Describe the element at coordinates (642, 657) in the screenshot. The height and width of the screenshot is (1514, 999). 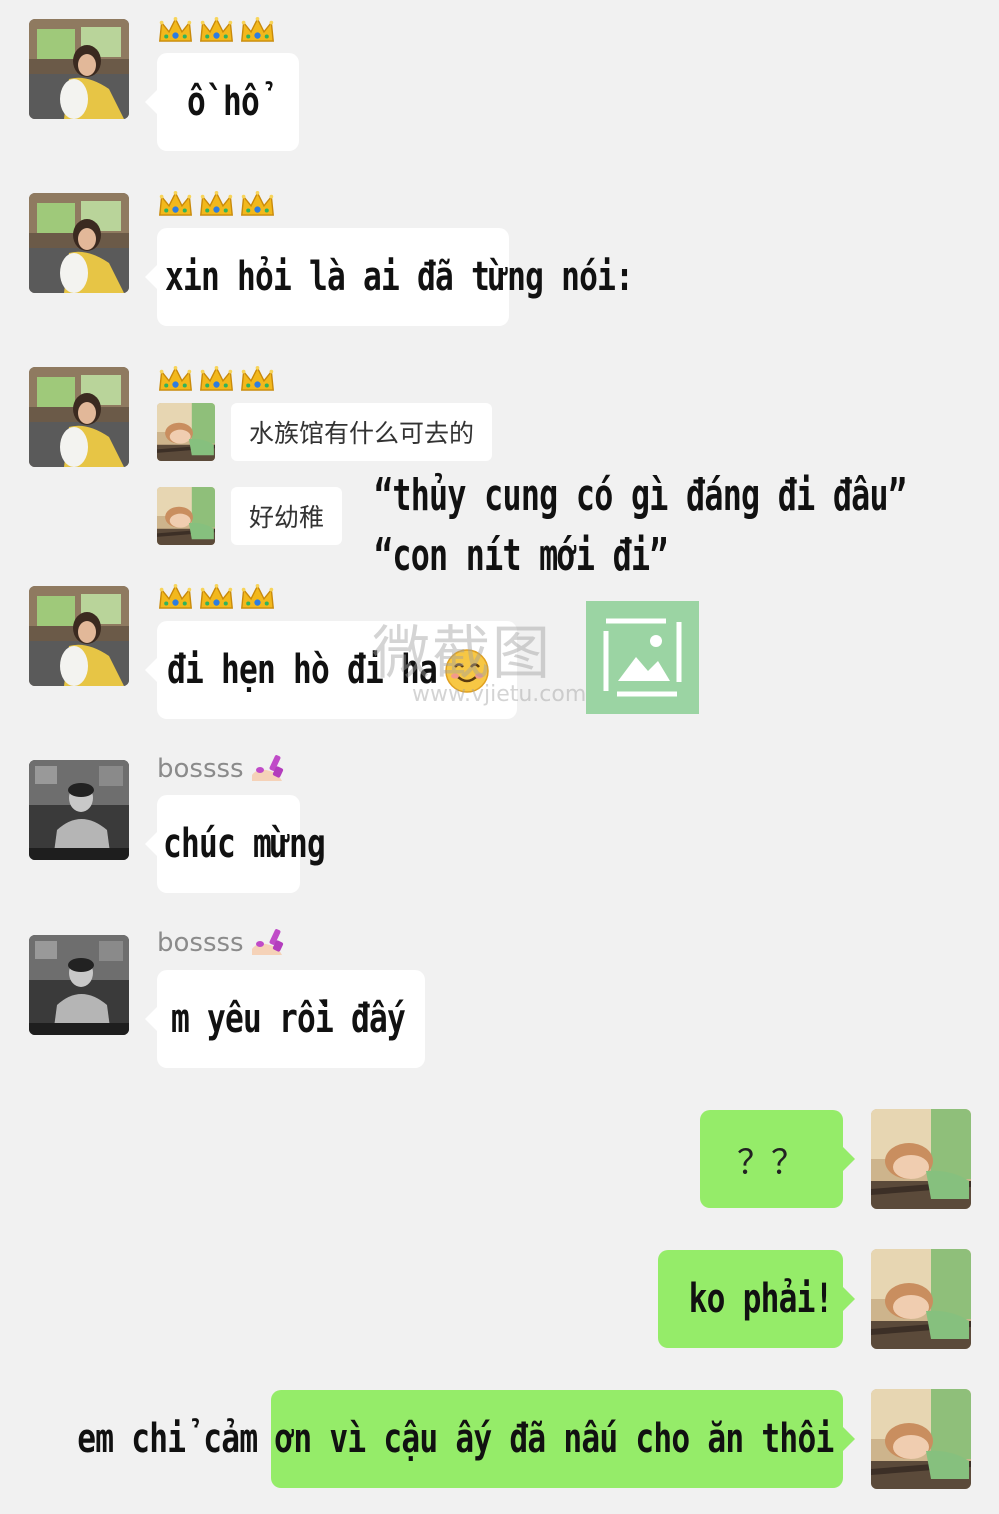
I see `image-frame-icon` at that location.